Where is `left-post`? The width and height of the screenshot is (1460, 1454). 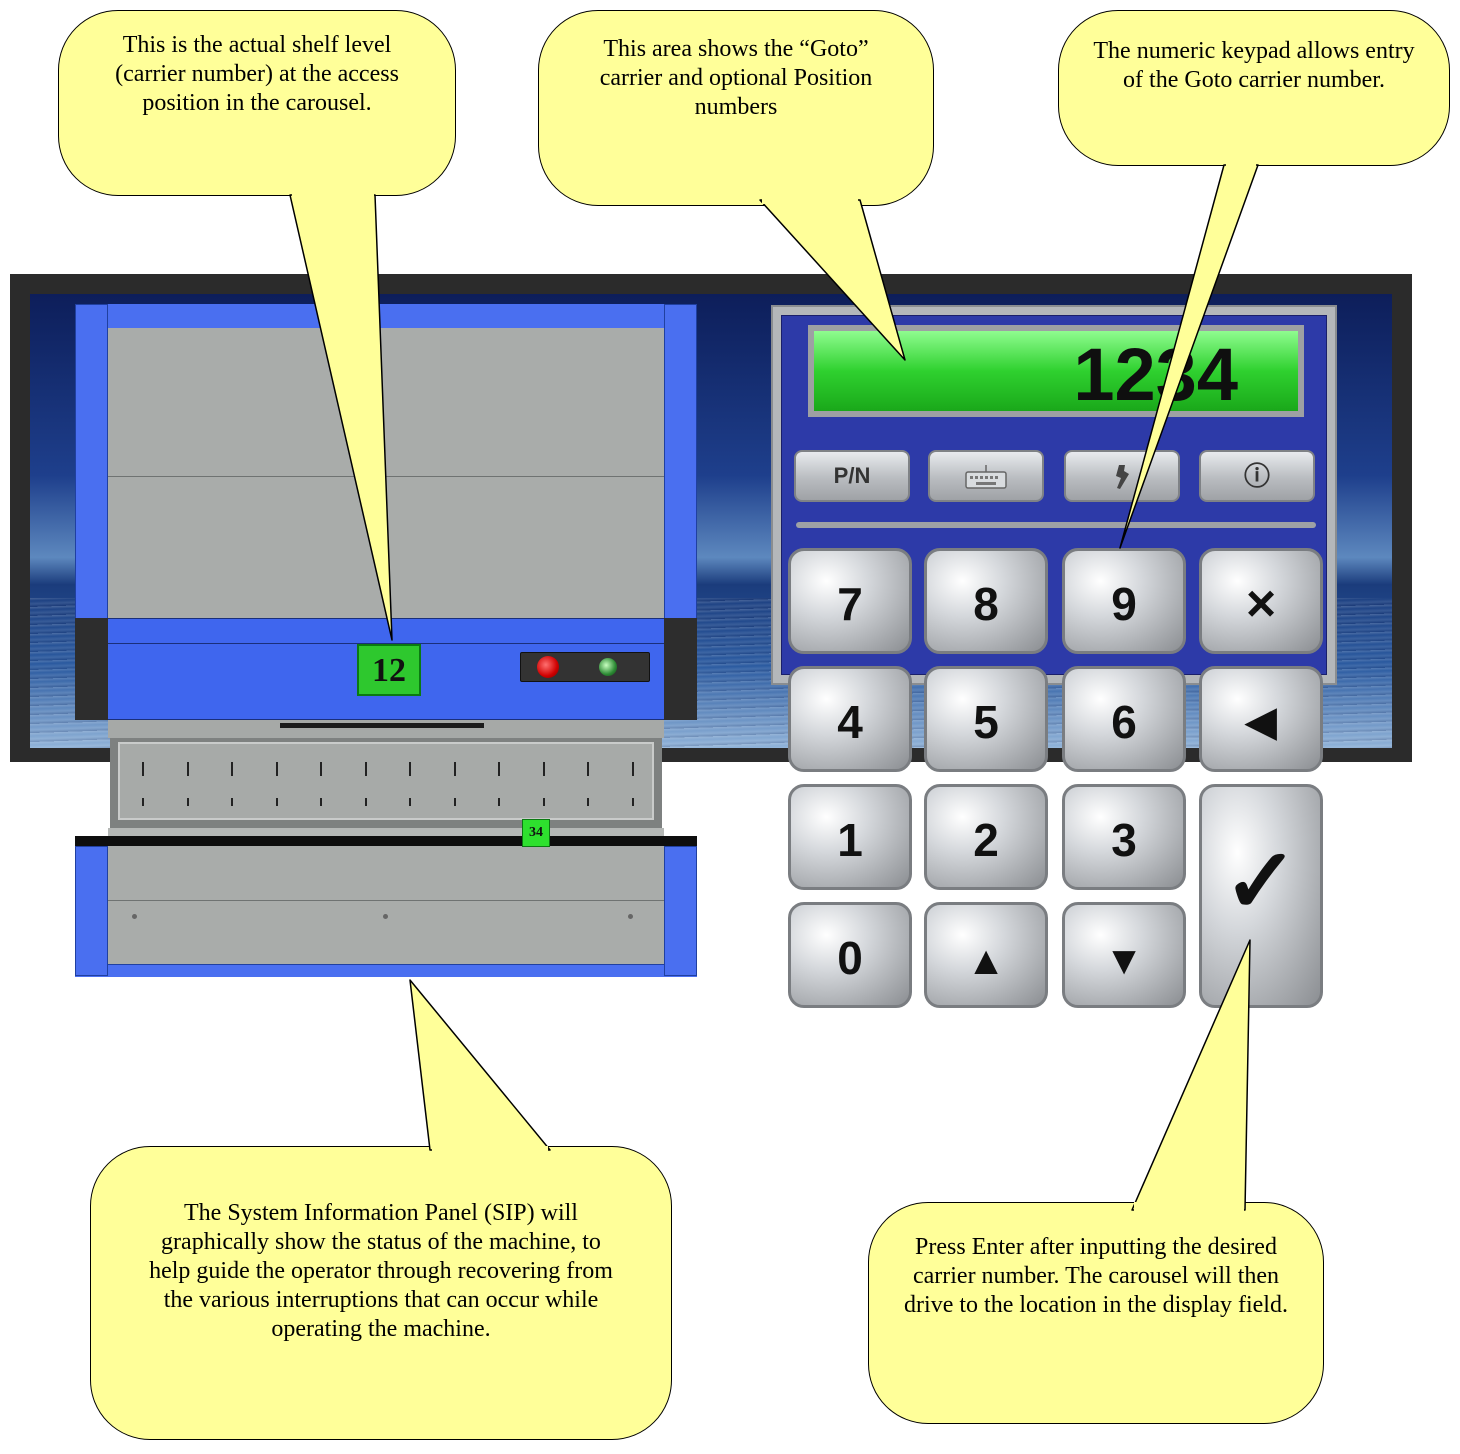 left-post is located at coordinates (91, 484).